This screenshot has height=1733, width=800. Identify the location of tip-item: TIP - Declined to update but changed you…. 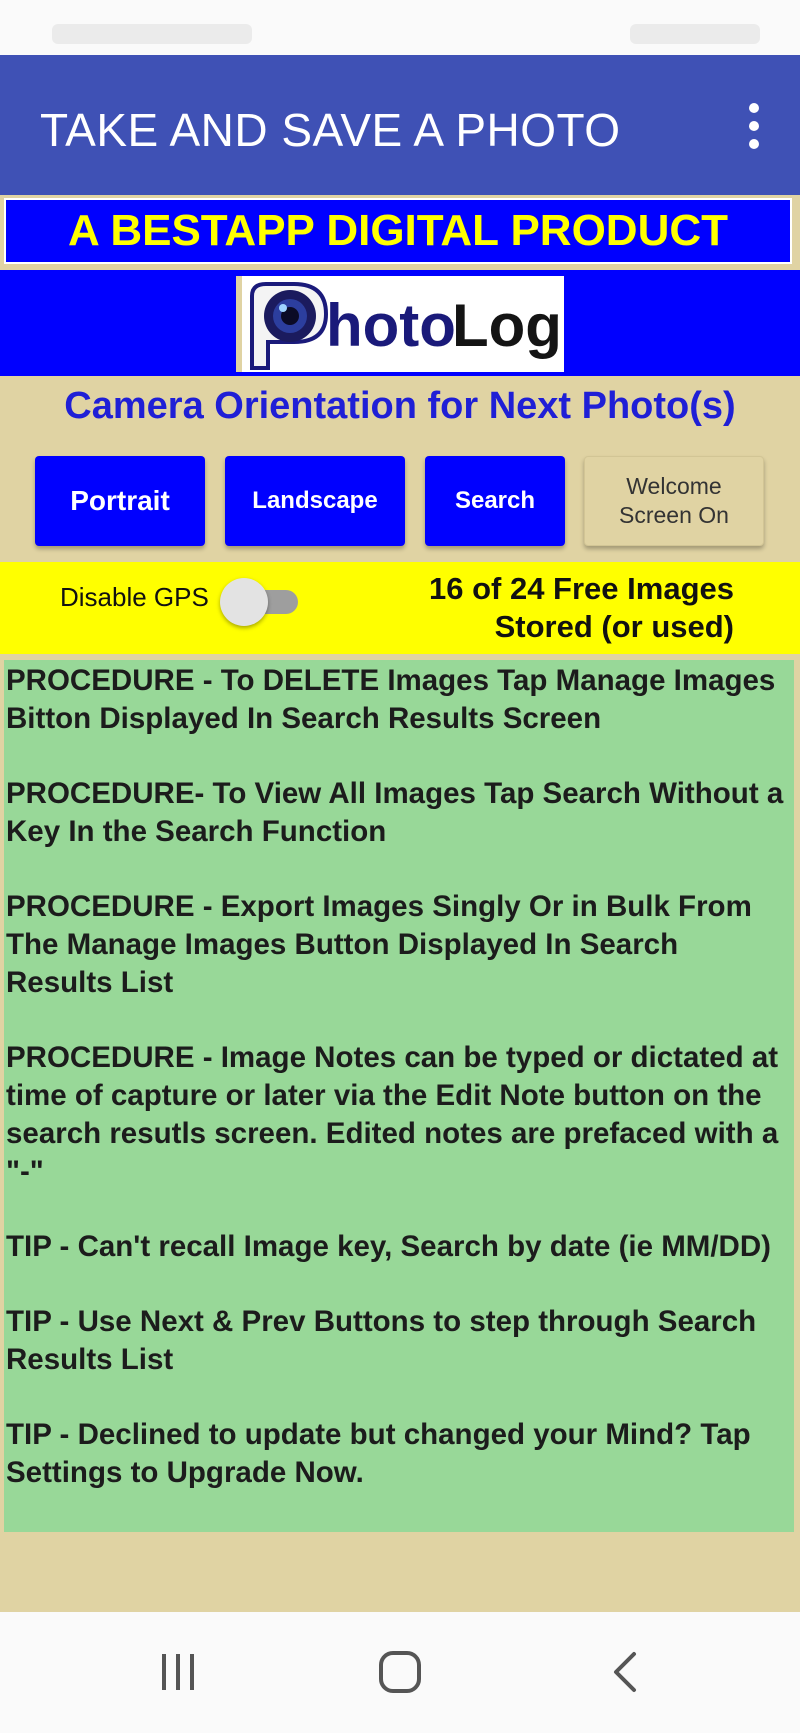
(378, 1453).